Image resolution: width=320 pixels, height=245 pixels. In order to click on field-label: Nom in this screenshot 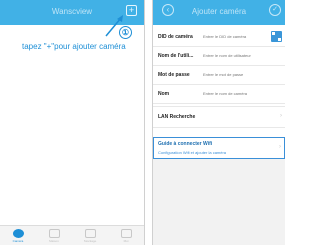, I will do `click(164, 94)`.